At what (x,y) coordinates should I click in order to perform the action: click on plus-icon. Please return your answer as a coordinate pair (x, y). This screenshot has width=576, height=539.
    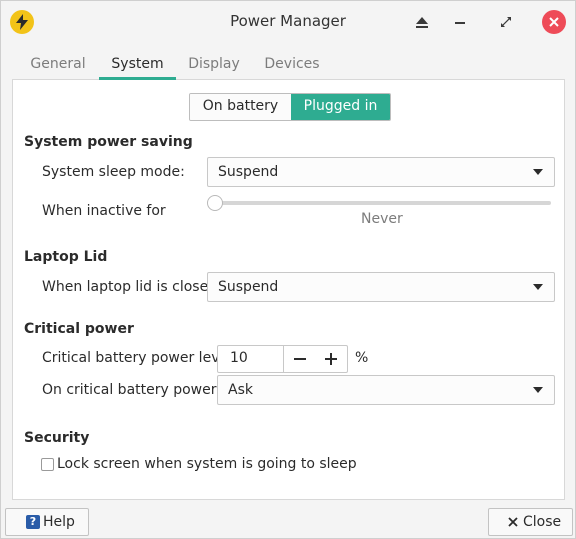
    Looking at the image, I should click on (330, 359).